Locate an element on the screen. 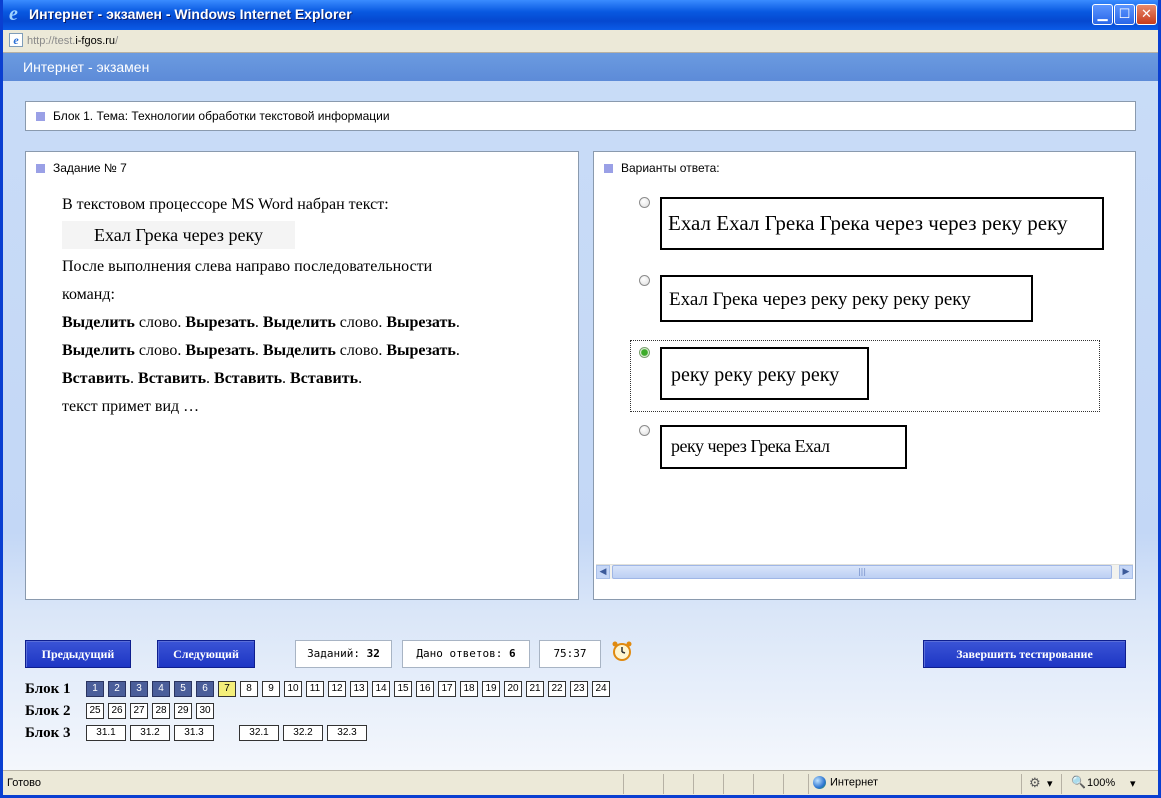  globe-icon is located at coordinates (819, 782).